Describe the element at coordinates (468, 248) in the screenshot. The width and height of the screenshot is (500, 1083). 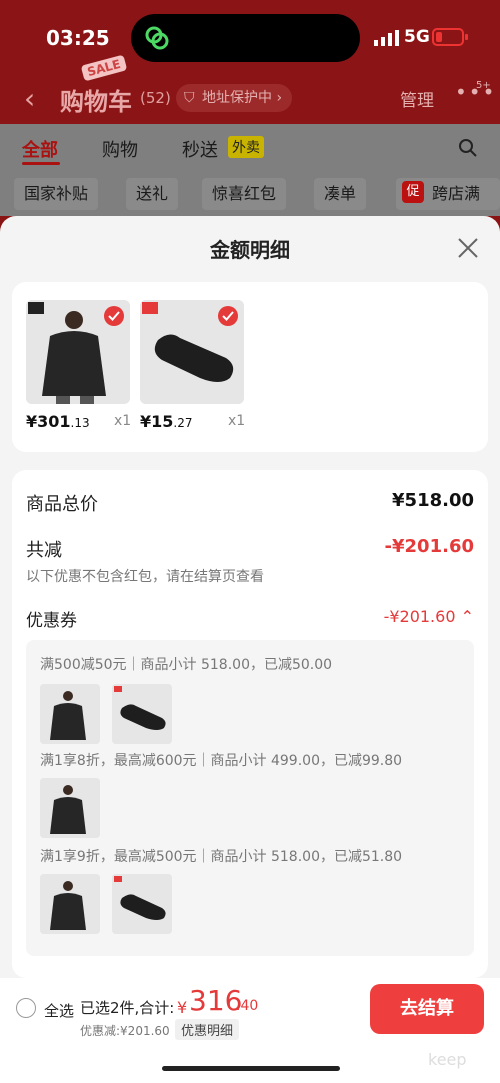
I see `close-icon` at that location.